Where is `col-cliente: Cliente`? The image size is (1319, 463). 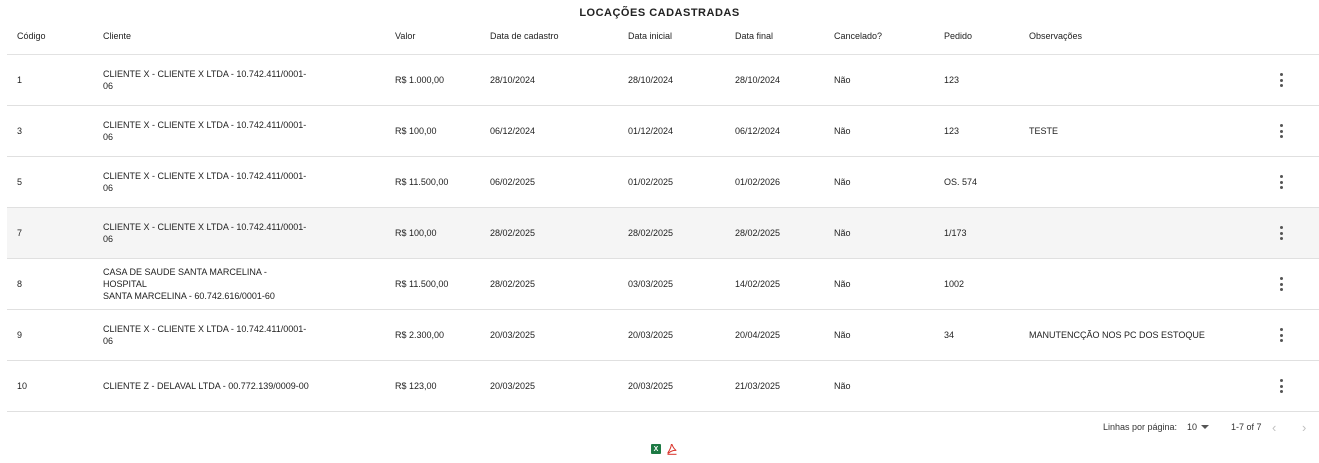 col-cliente: Cliente is located at coordinates (117, 36).